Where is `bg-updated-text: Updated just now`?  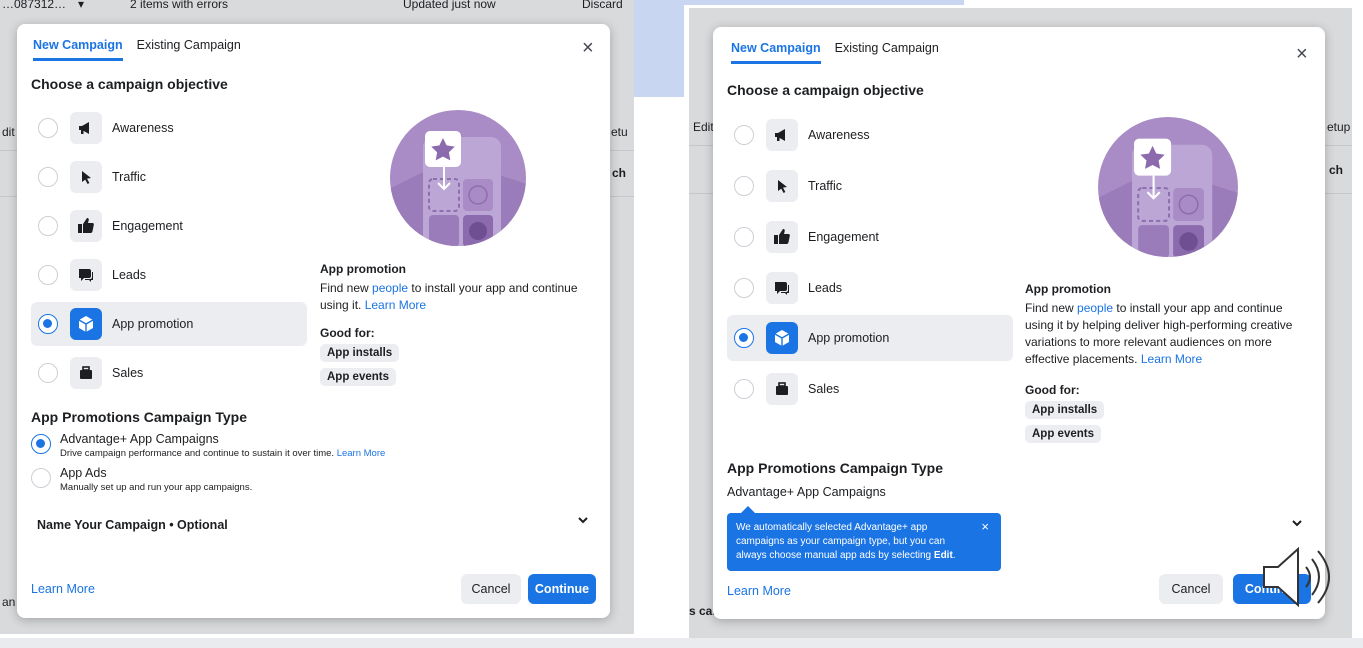
bg-updated-text: Updated just now is located at coordinates (449, 5).